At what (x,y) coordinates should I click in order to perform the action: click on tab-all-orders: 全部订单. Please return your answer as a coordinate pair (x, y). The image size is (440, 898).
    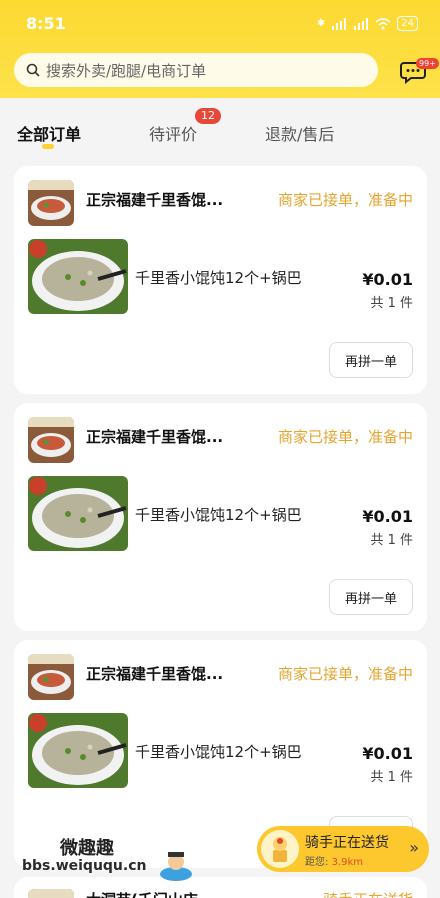
    Looking at the image, I should click on (49, 133).